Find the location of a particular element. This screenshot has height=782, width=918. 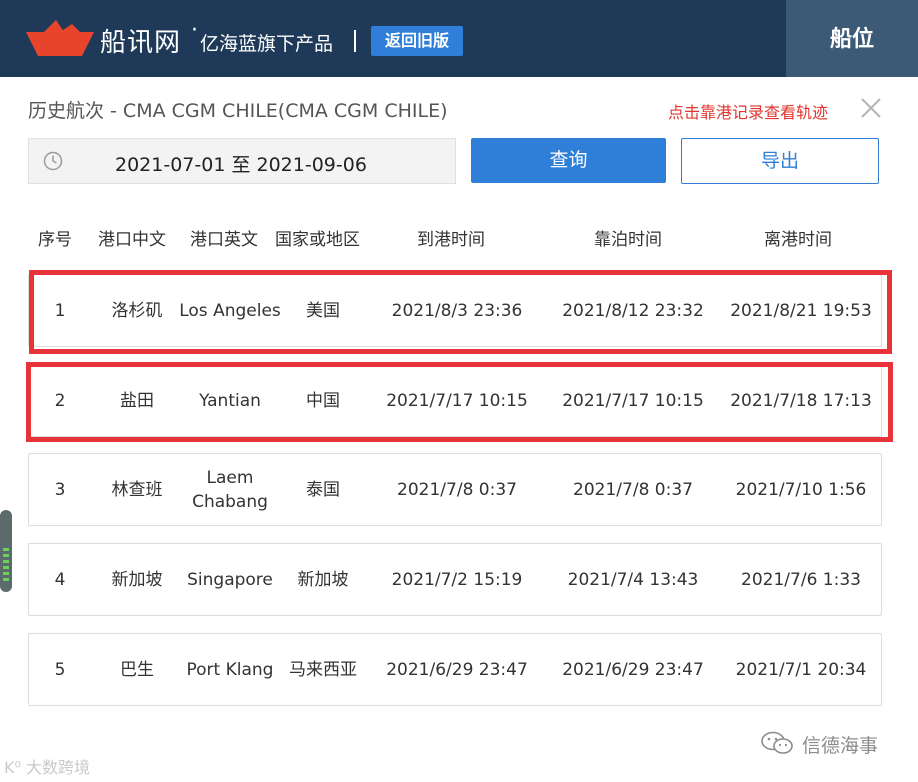

cell-departure: 2021/8/21 19:53 is located at coordinates (801, 310).